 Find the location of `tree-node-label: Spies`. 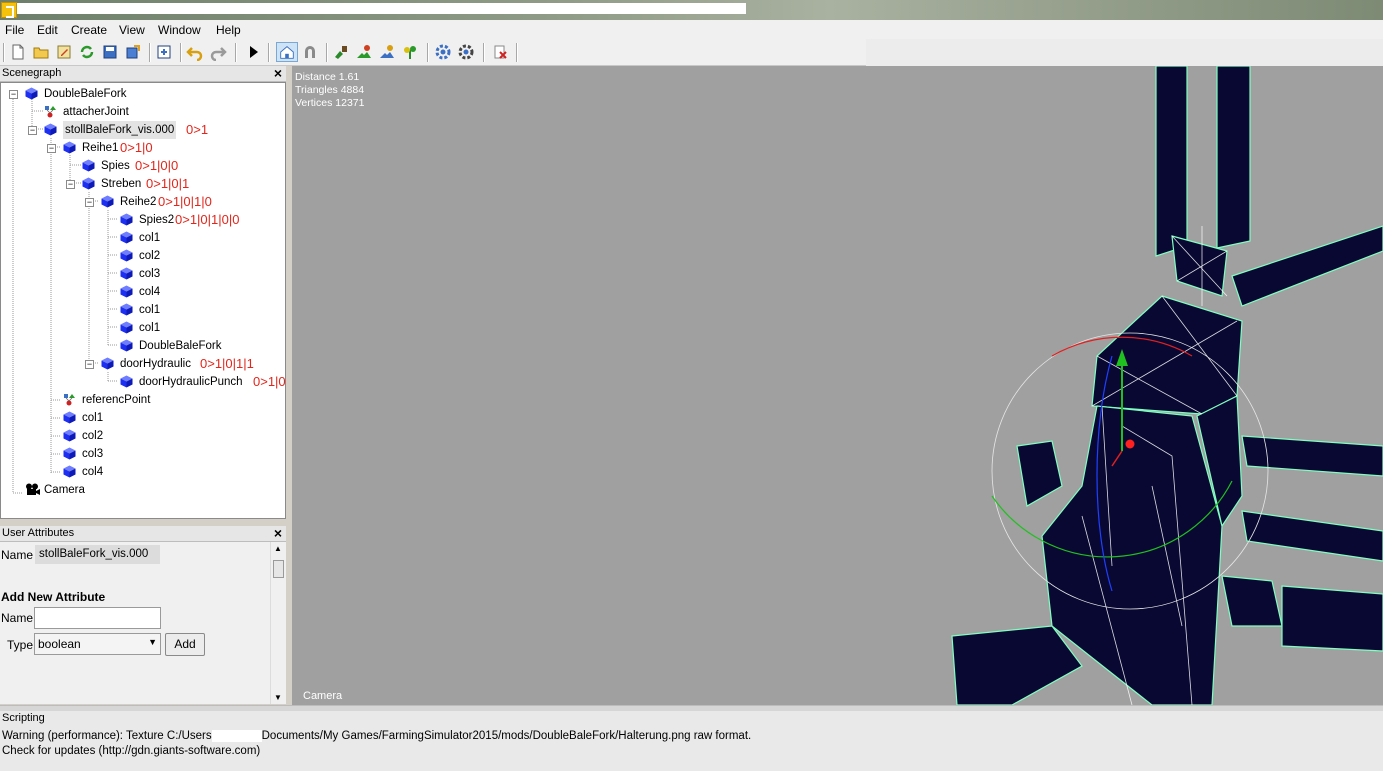

tree-node-label: Spies is located at coordinates (115, 166).